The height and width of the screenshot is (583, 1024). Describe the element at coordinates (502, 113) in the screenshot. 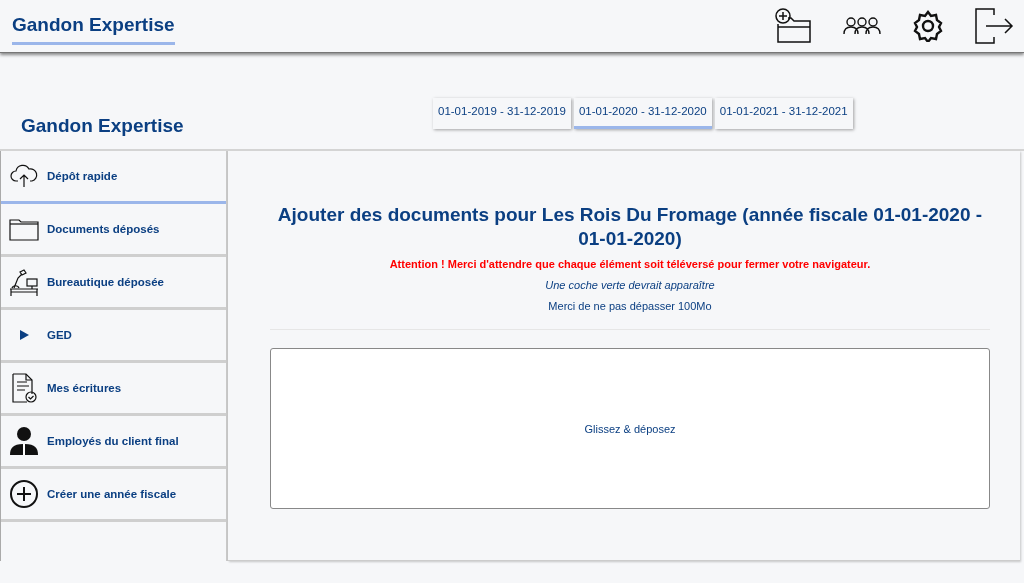

I see `year-tab: 01-01-2019 - 31-12-2019` at that location.